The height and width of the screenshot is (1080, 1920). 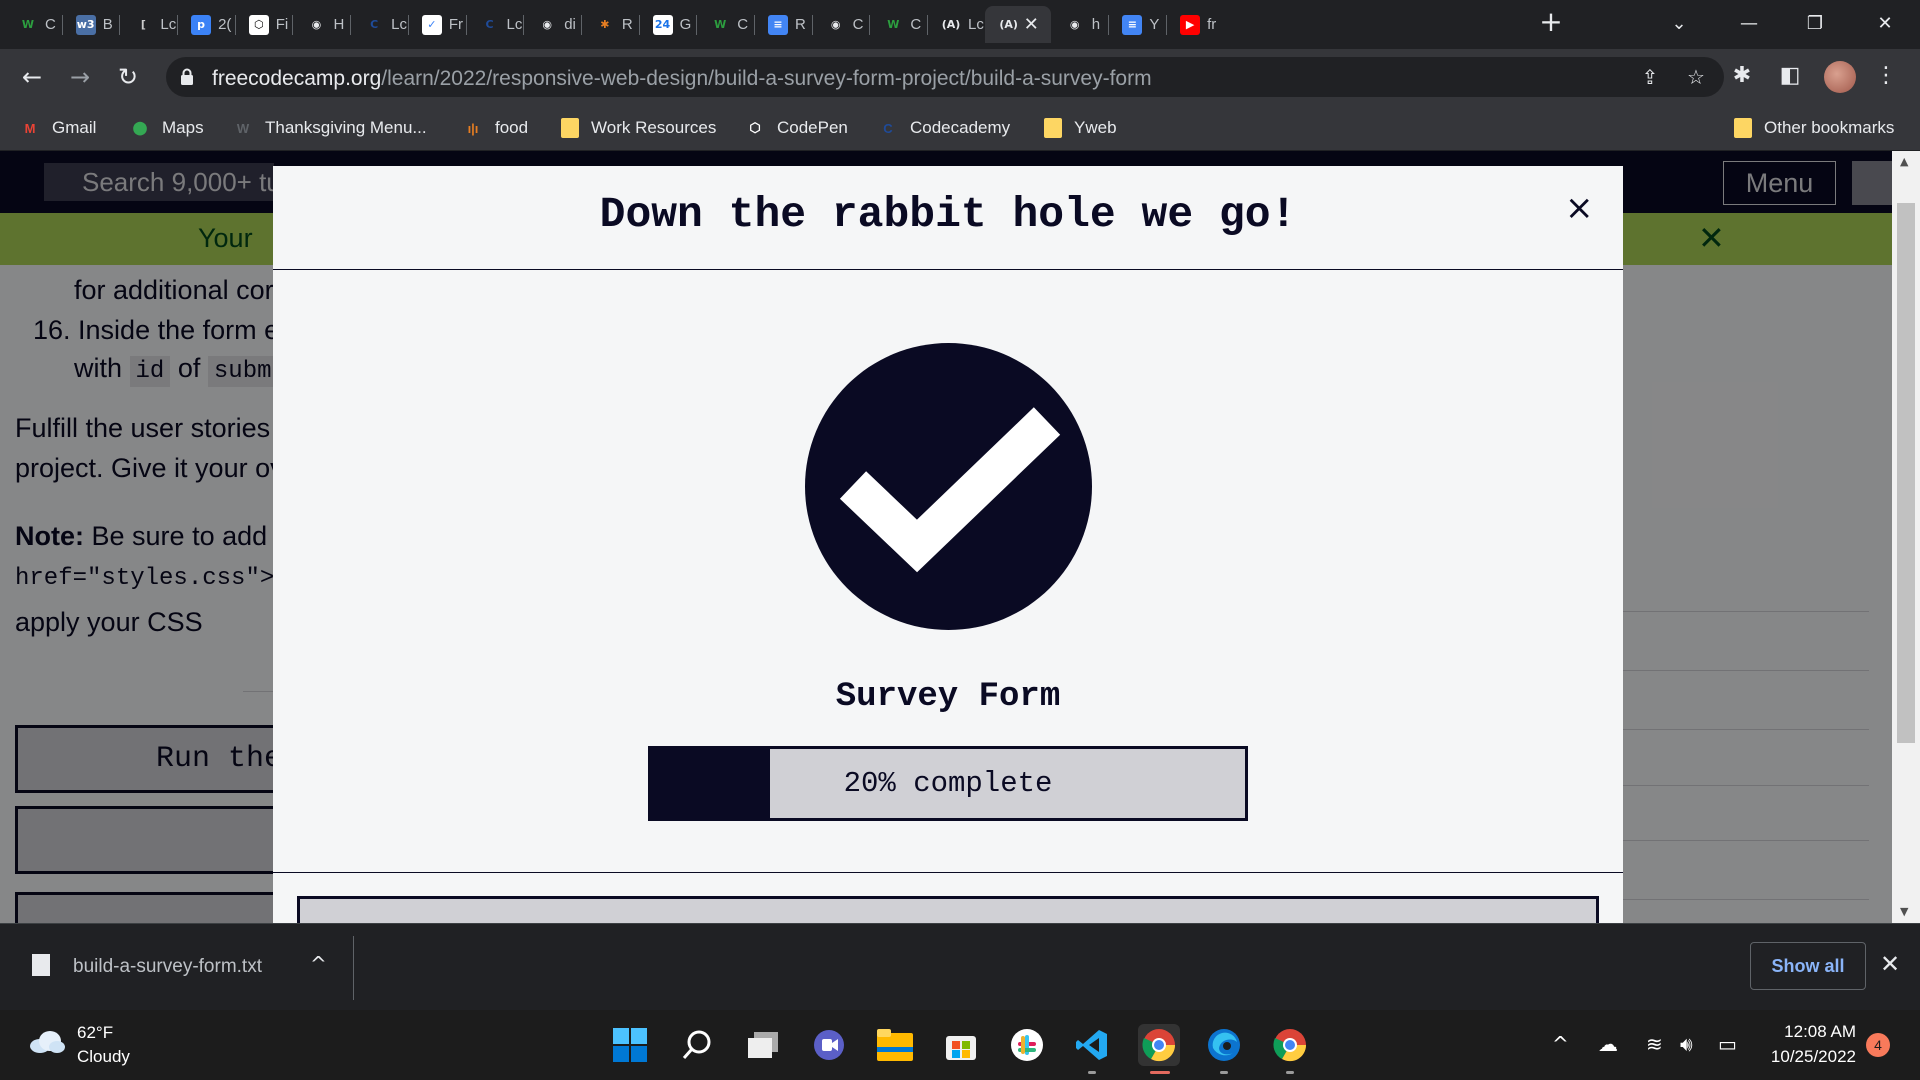 I want to click on bookmark-label: Yweb, so click(x=1095, y=127).